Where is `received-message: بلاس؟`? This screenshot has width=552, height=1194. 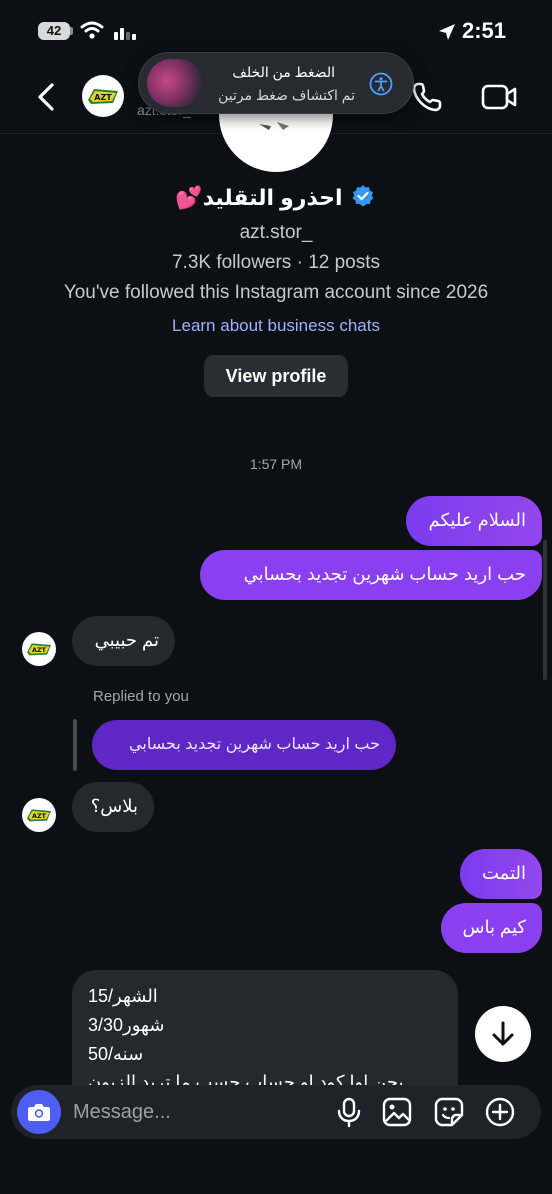 received-message: بلاس؟ is located at coordinates (113, 807).